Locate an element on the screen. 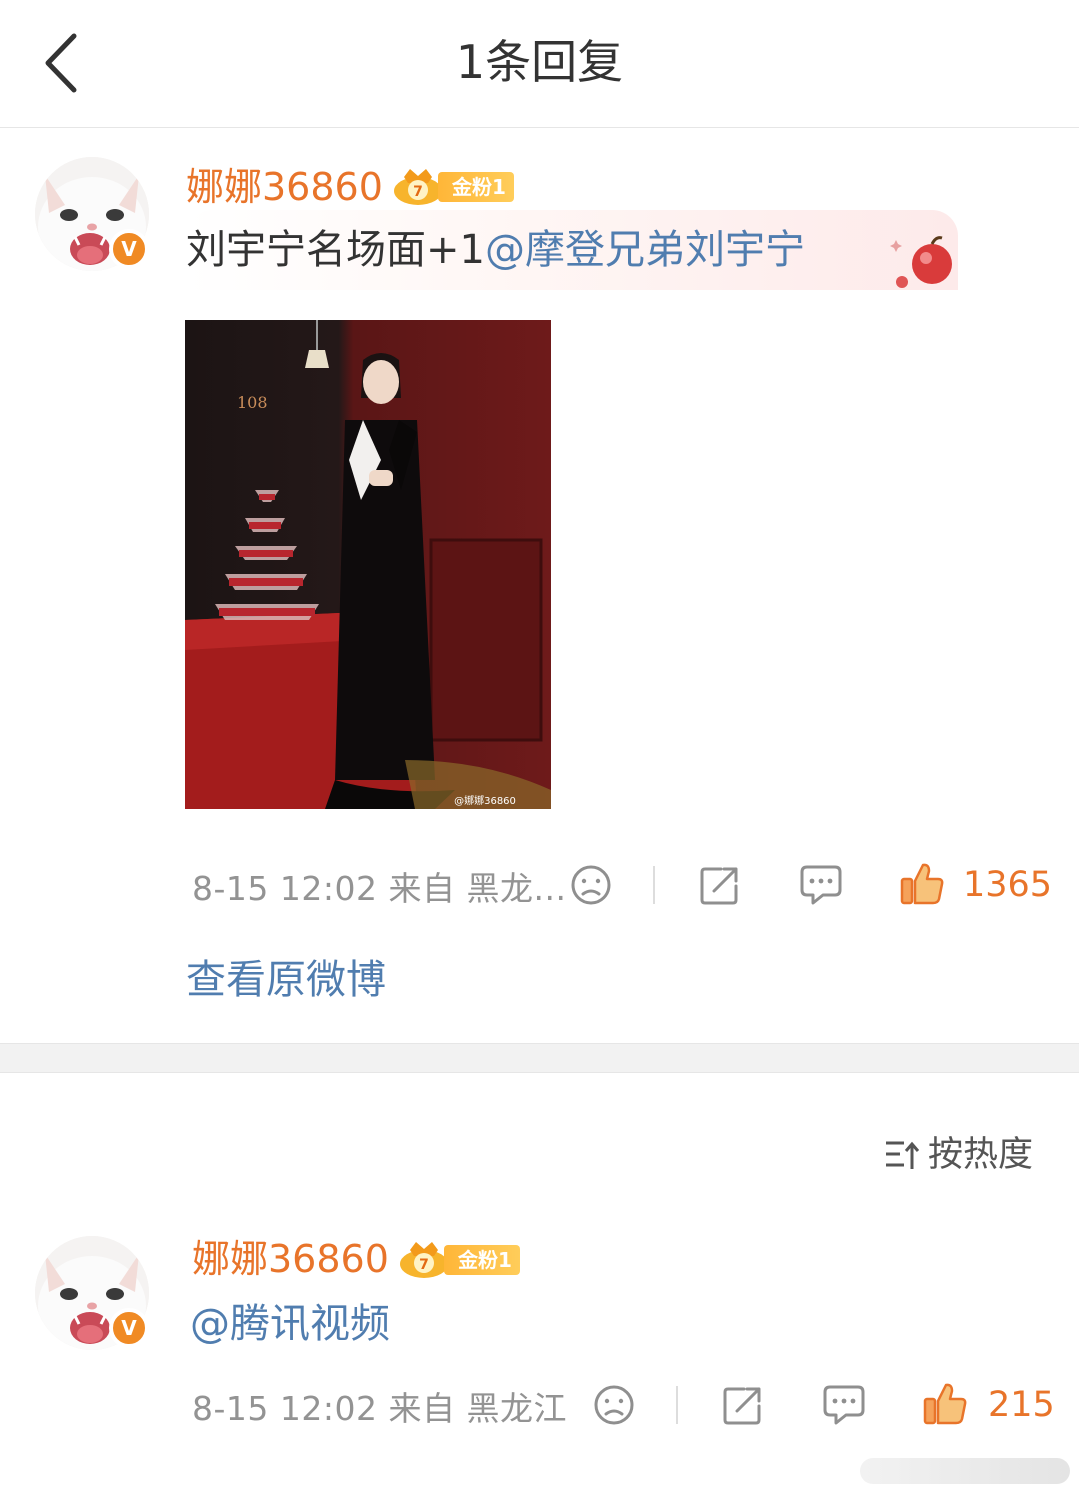 The height and width of the screenshot is (1492, 1079). top-bar: 1条回复 is located at coordinates (539, 64).